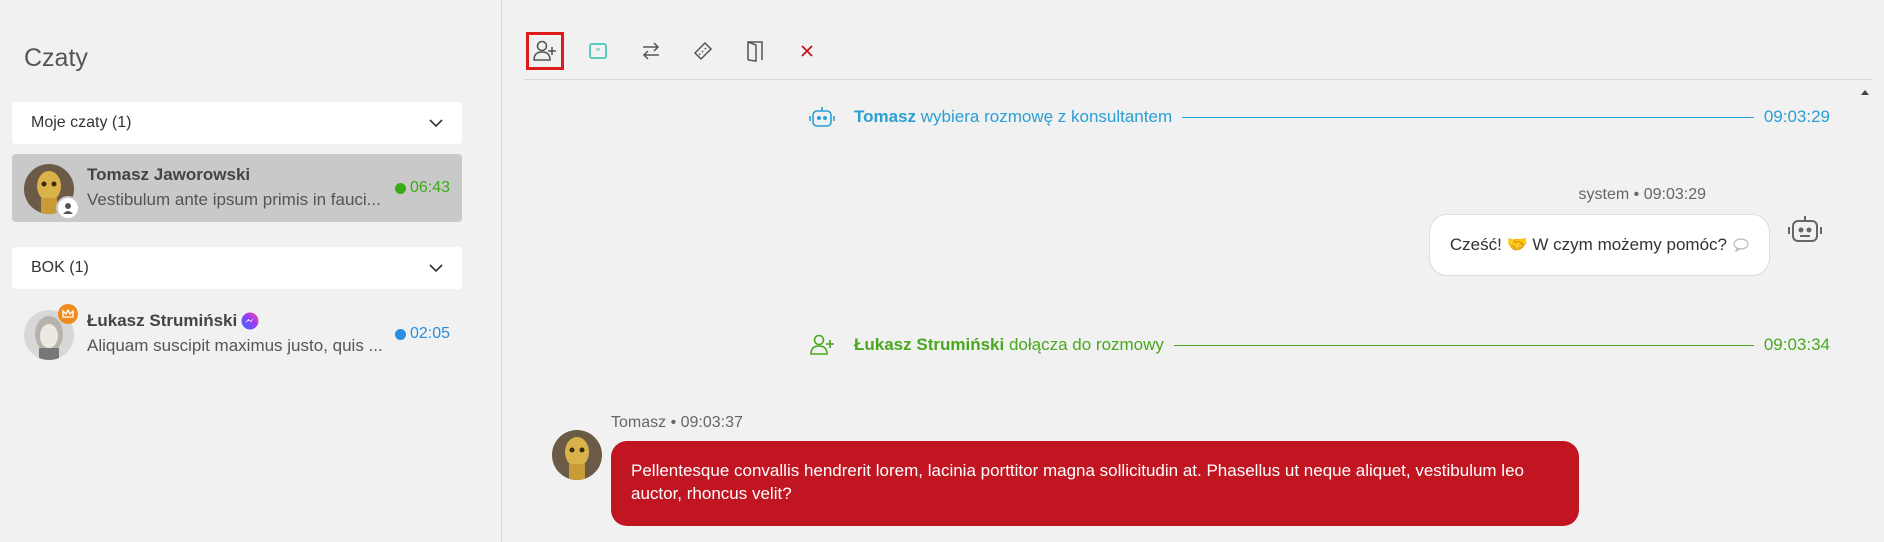 The image size is (1884, 542). What do you see at coordinates (1198, 54) in the screenshot?
I see `chat-toolbar: "` at bounding box center [1198, 54].